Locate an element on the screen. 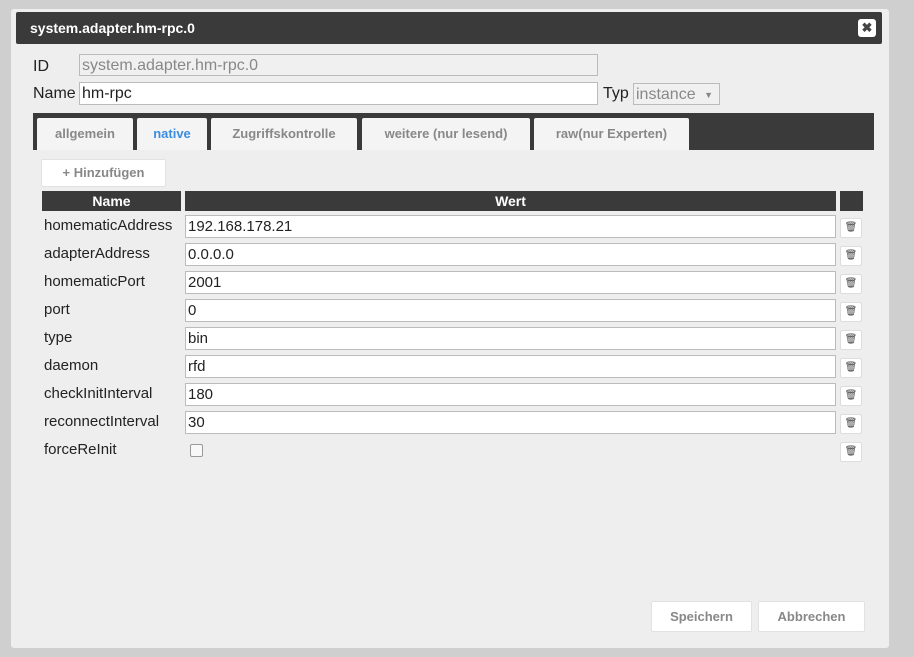  tab-zugriffskontrolle: Zugriffskontrolle is located at coordinates (284, 134).